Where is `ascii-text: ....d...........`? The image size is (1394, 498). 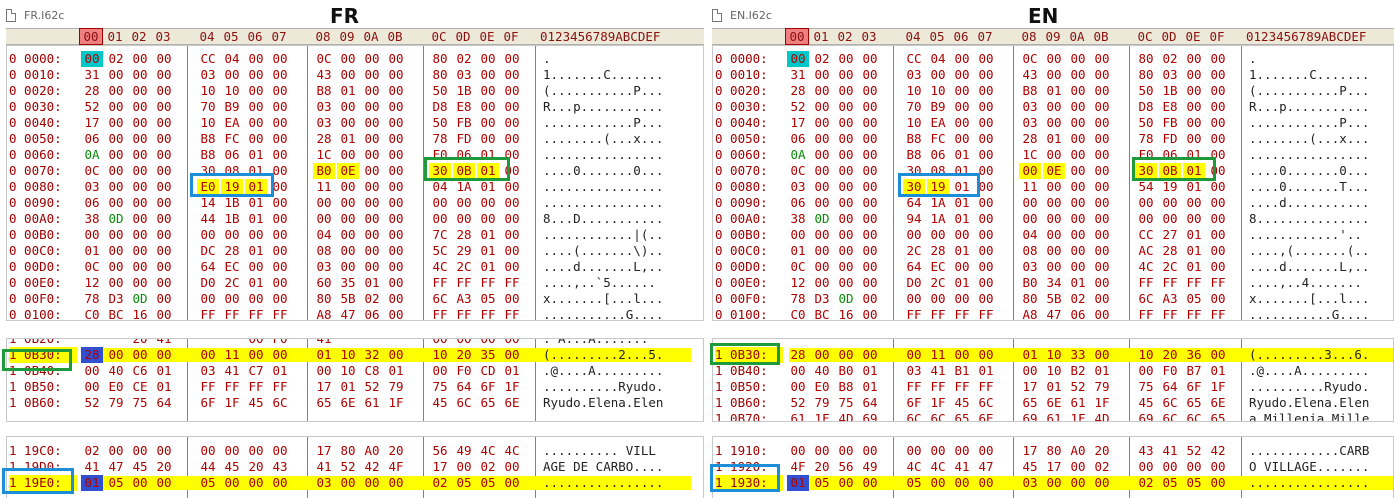 ascii-text: ....d........... is located at coordinates (1309, 203).